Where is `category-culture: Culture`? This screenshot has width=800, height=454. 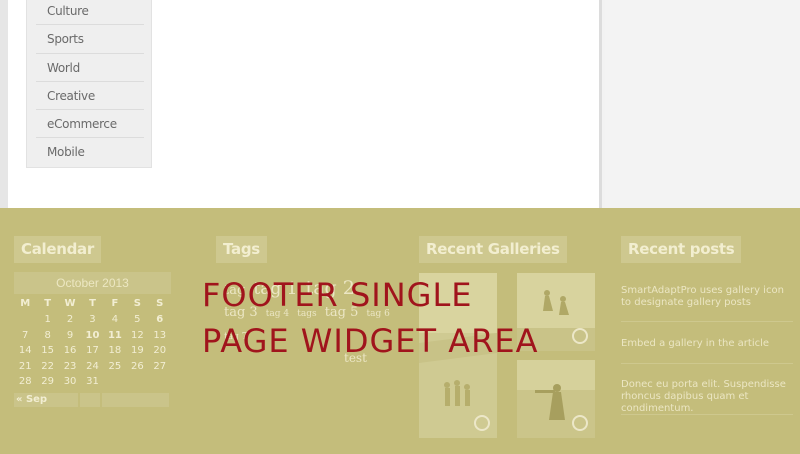 category-culture: Culture is located at coordinates (90, 13).